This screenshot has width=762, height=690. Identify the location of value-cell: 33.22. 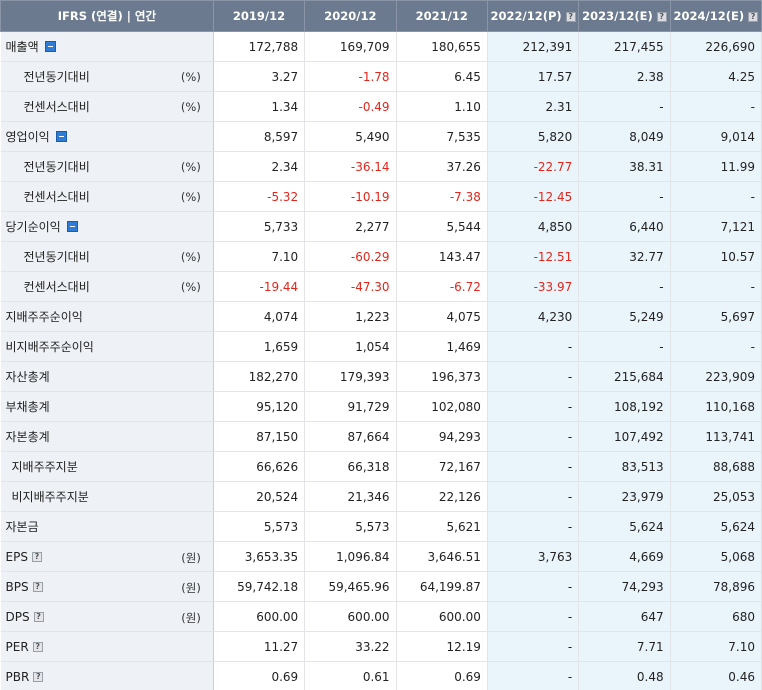
(350, 646).